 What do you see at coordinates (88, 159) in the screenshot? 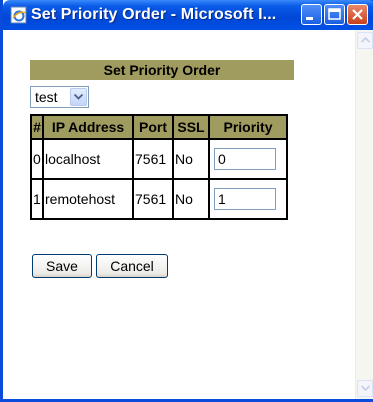
I see `cell-ip-address: localhost` at bounding box center [88, 159].